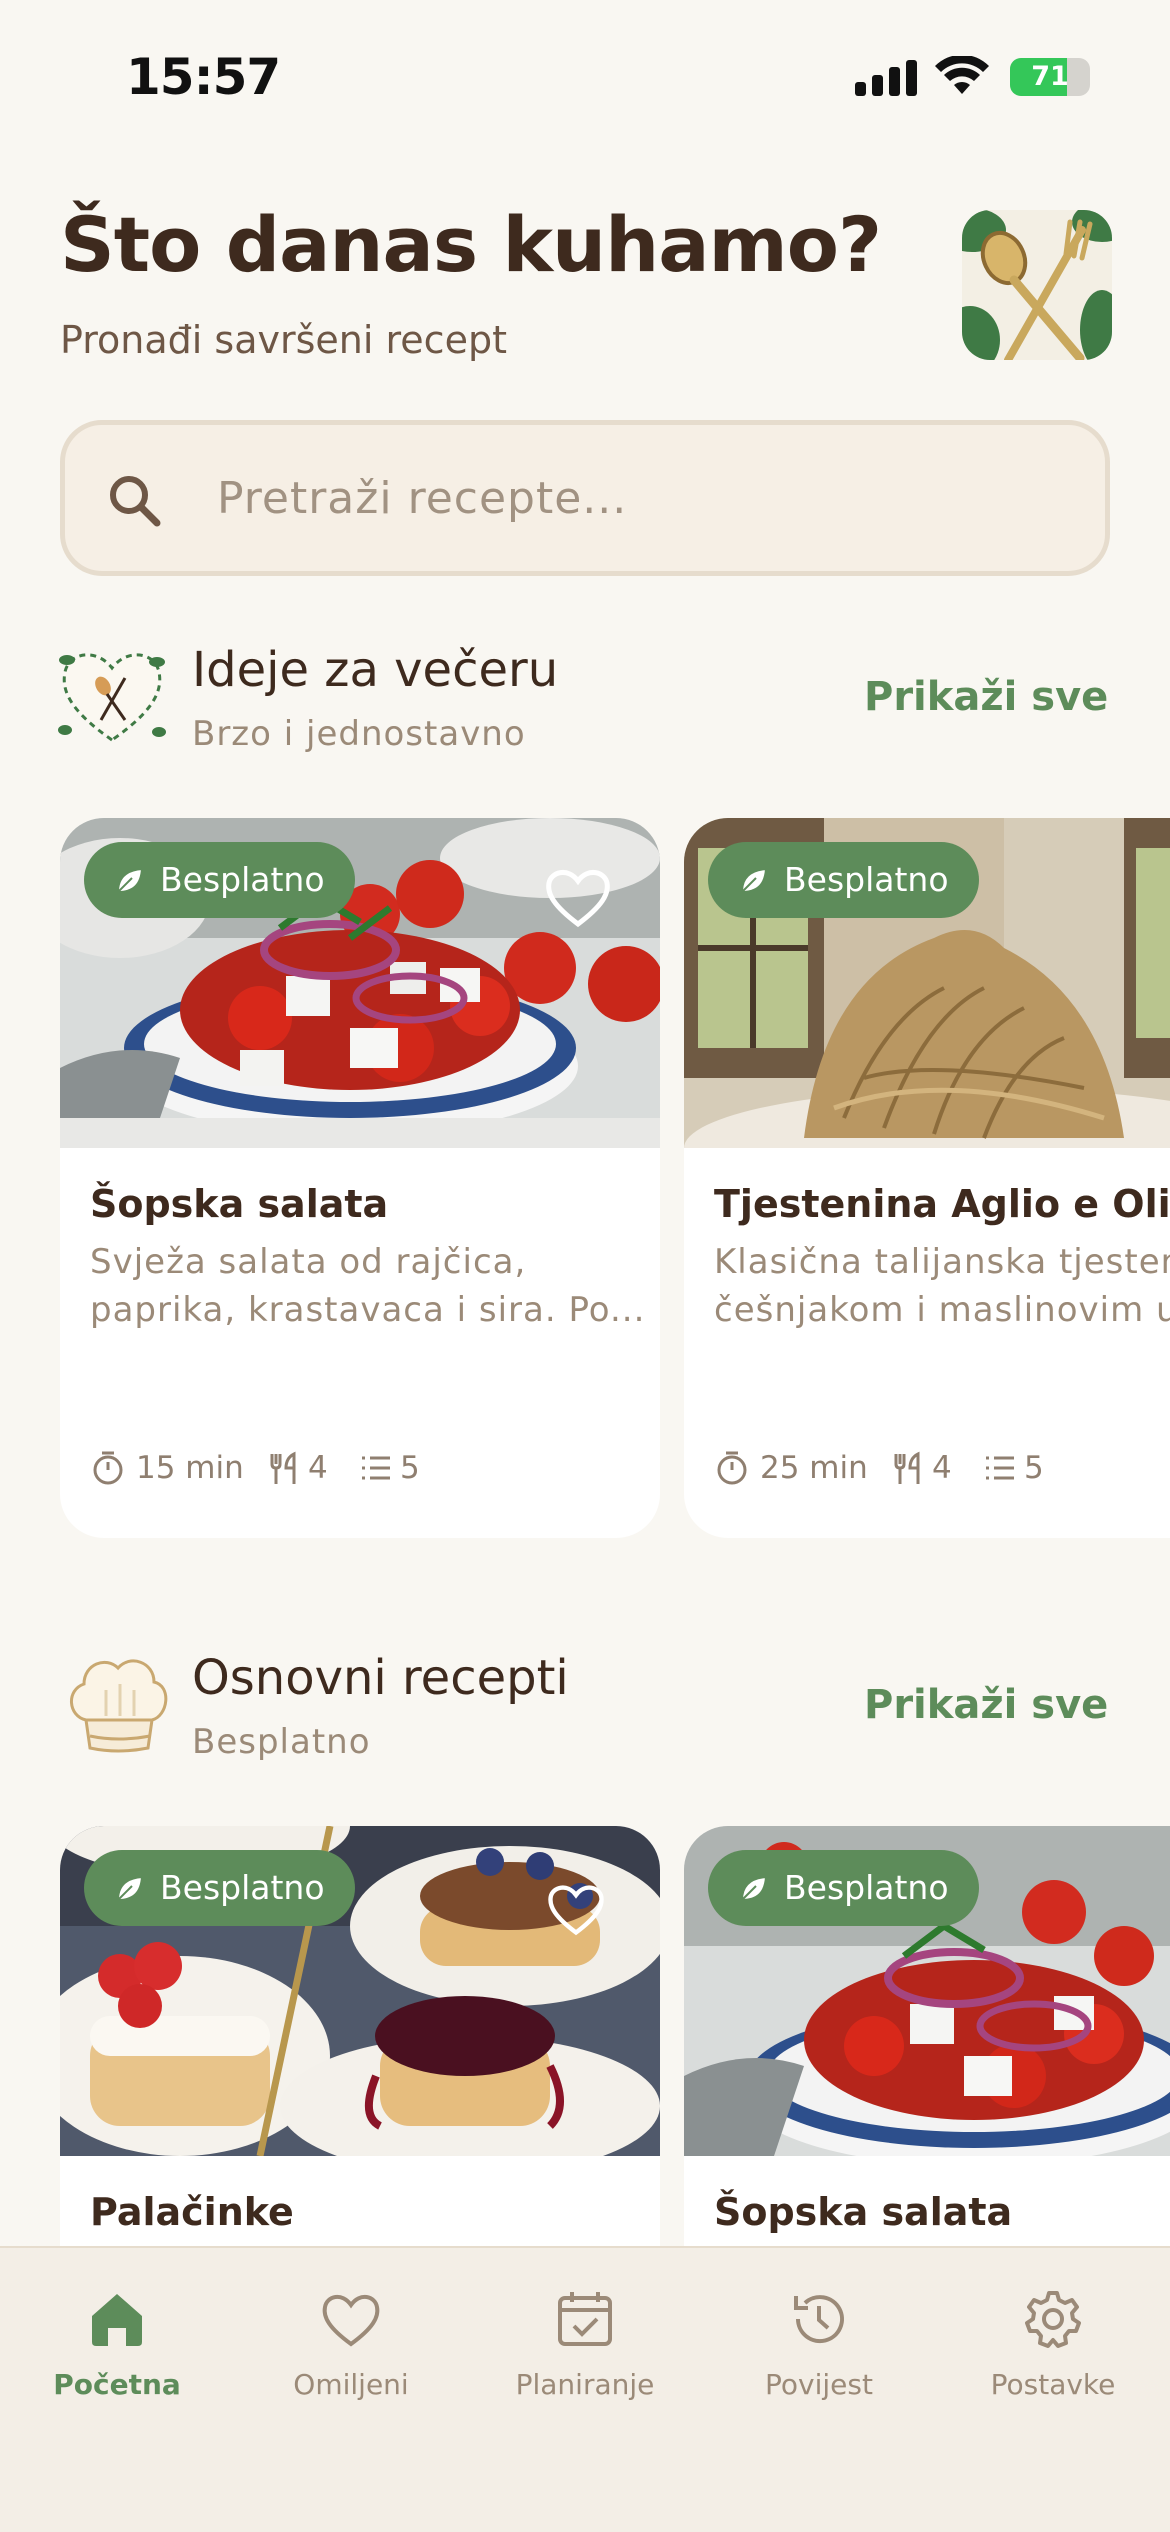 The height and width of the screenshot is (2532, 1170). What do you see at coordinates (819, 2384) in the screenshot?
I see `tab-label: Povijest` at bounding box center [819, 2384].